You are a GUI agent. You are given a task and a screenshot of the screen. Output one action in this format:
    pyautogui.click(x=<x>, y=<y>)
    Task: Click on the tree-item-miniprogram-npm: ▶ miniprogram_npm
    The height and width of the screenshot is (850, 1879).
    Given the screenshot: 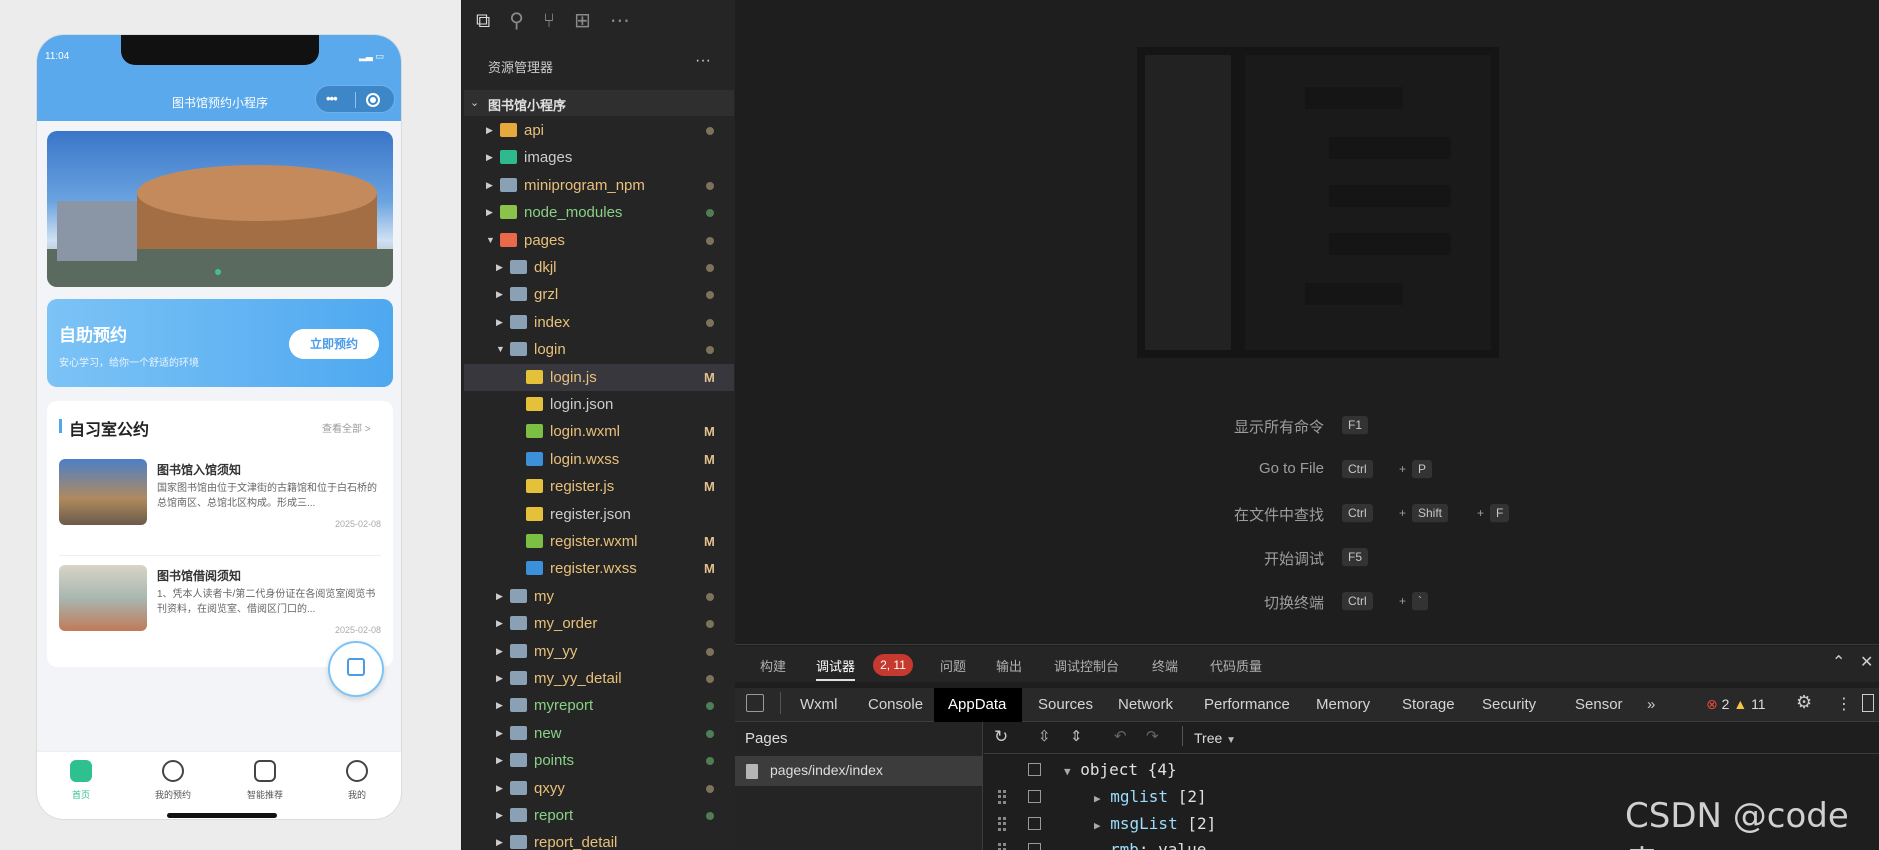 What is the action you would take?
    pyautogui.click(x=599, y=185)
    